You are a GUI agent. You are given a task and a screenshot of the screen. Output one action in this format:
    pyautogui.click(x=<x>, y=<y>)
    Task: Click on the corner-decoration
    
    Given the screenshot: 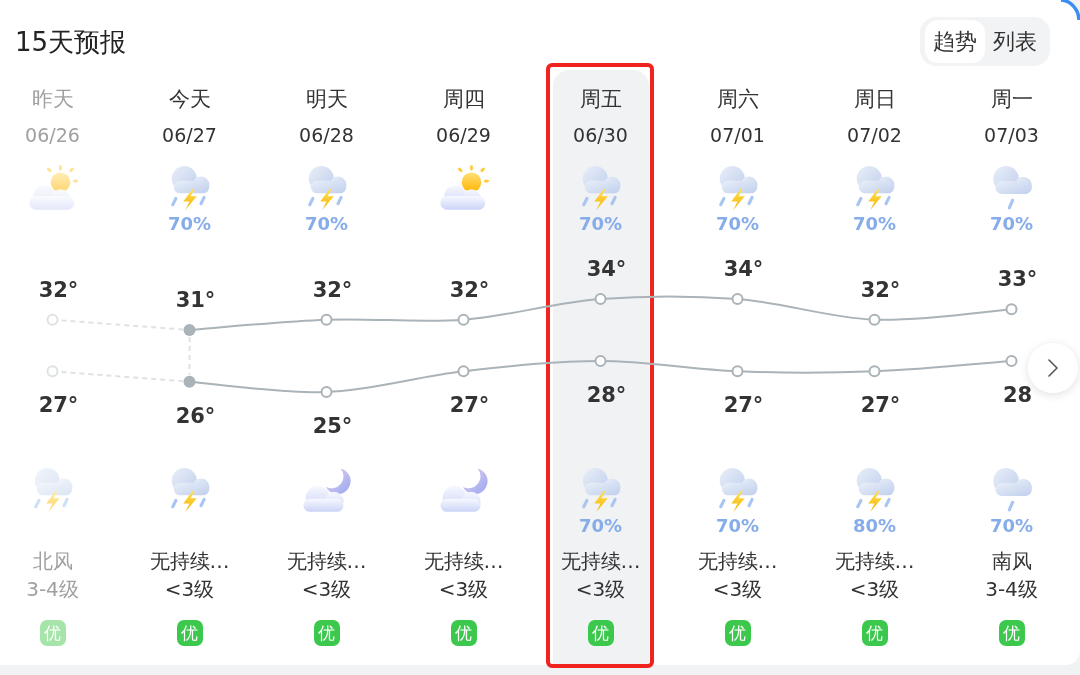 What is the action you would take?
    pyautogui.click(x=1070, y=11)
    